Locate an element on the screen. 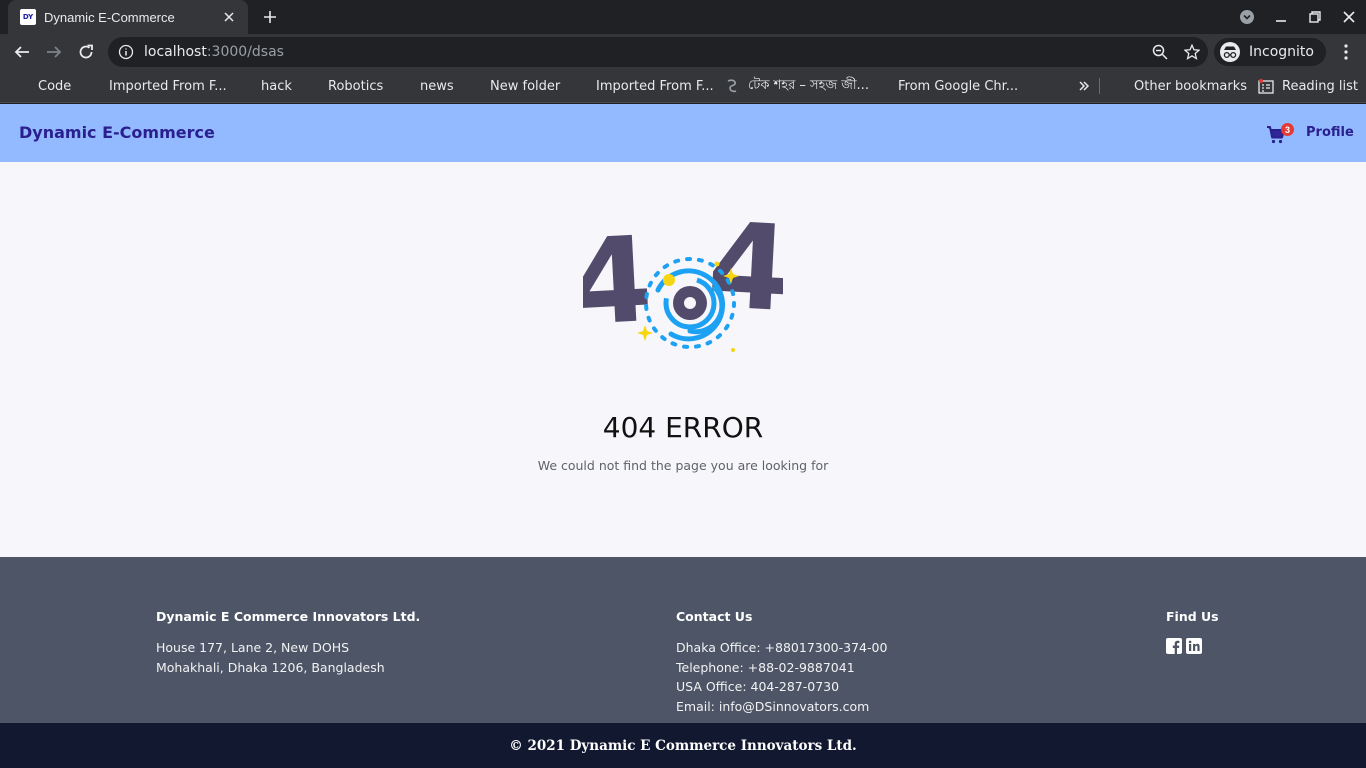 The height and width of the screenshot is (768, 1366). reading-list: Reading list is located at coordinates (1308, 86).